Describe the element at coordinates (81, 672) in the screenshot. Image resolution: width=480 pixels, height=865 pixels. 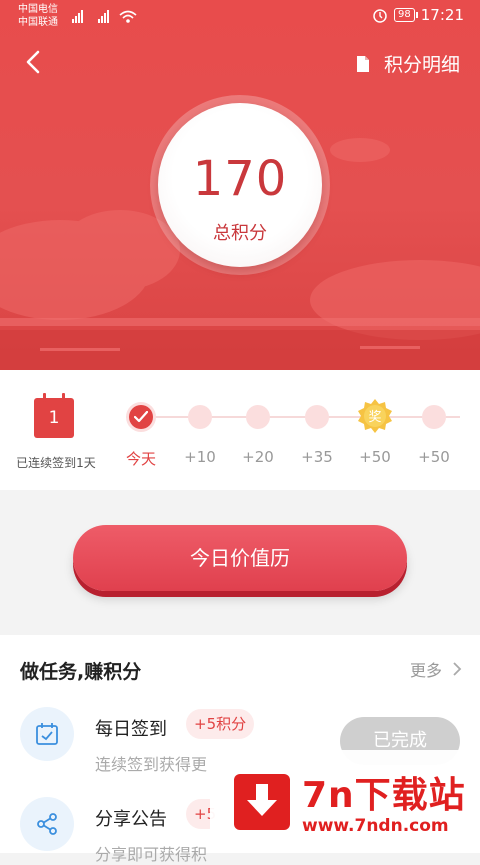
I see `task-section-title: 做任务,赚积分` at that location.